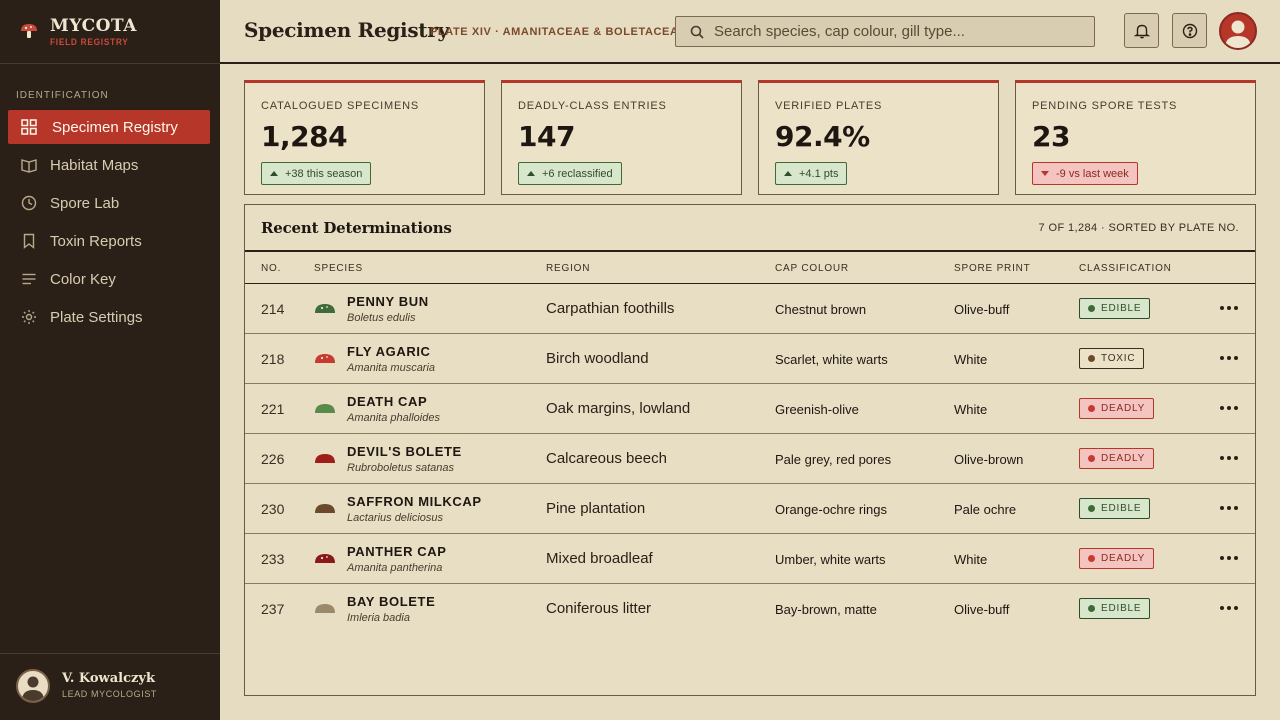  Describe the element at coordinates (89, 42) in the screenshot. I see `brand-subtitle: FIELD REGISTRY` at that location.